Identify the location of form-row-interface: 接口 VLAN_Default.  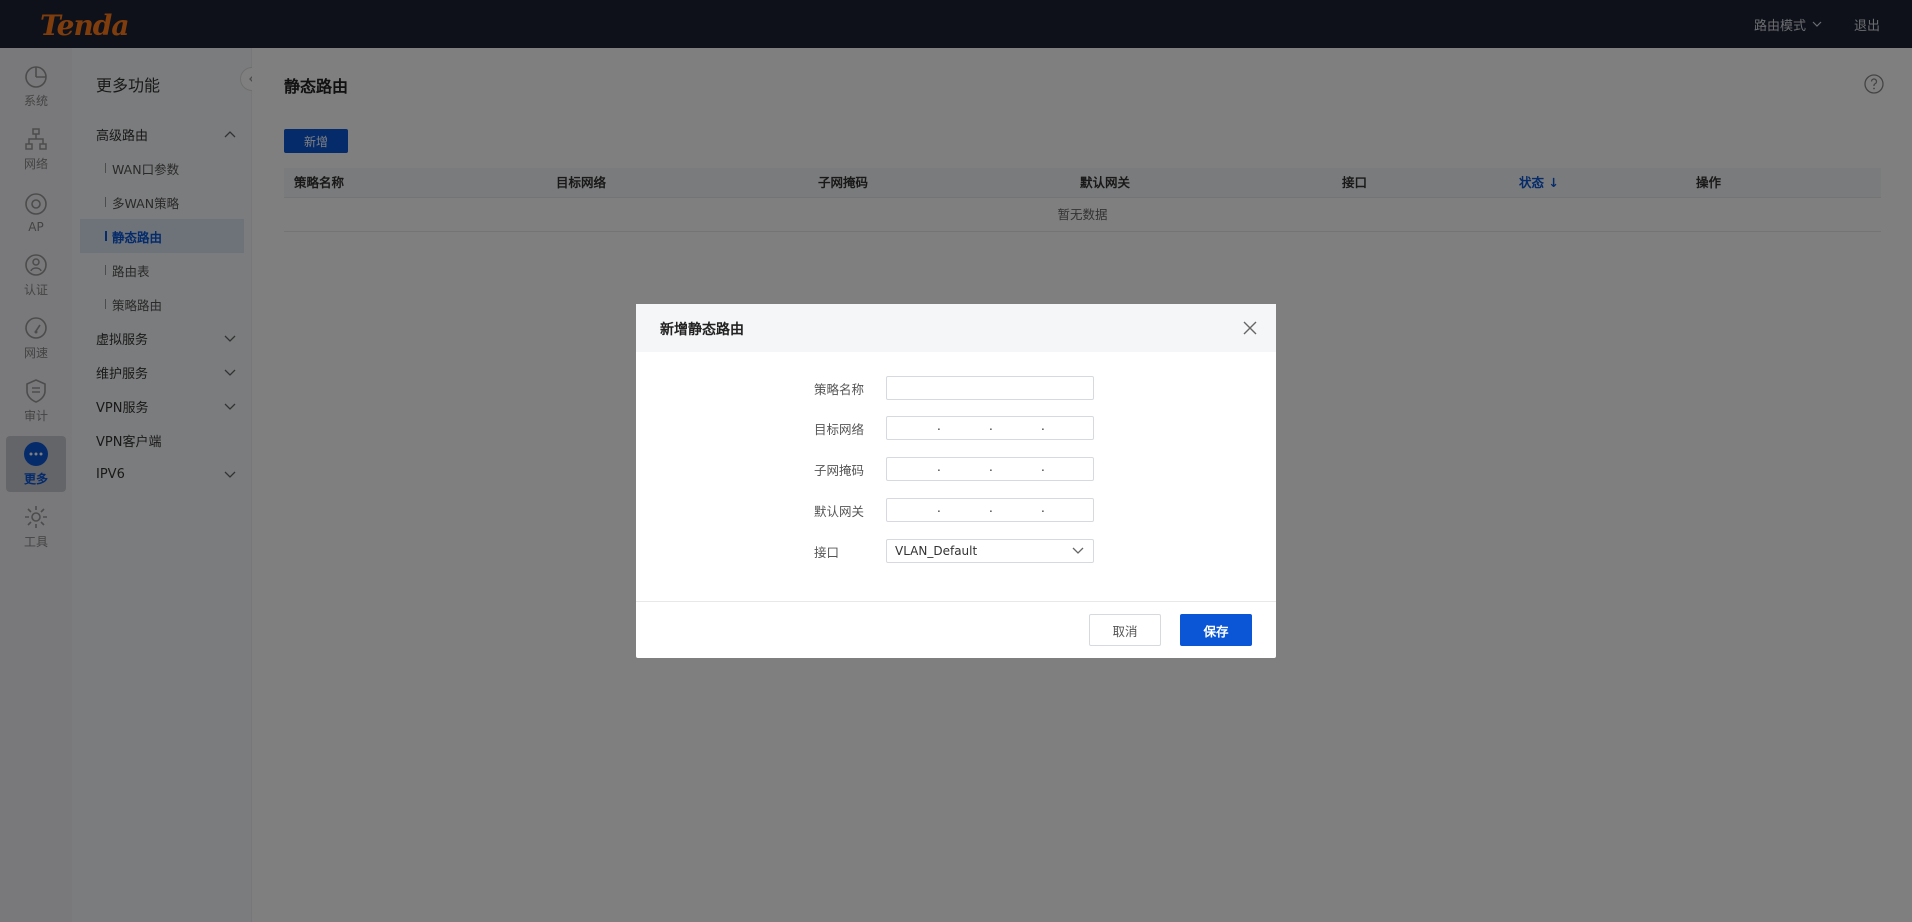
(956, 551).